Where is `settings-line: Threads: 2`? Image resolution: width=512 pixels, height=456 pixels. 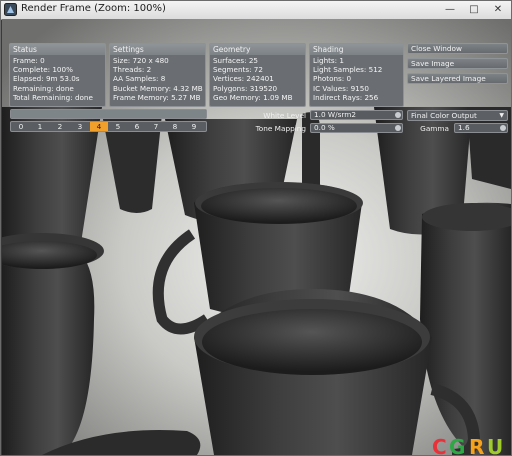
settings-line: Threads: 2 is located at coordinates (132, 70).